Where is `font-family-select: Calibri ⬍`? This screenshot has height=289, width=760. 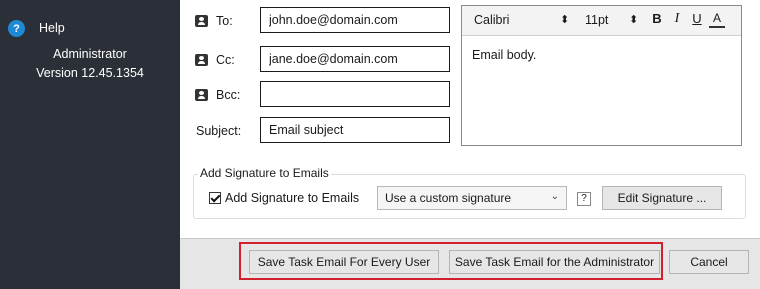 font-family-select: Calibri ⬍ is located at coordinates (524, 20).